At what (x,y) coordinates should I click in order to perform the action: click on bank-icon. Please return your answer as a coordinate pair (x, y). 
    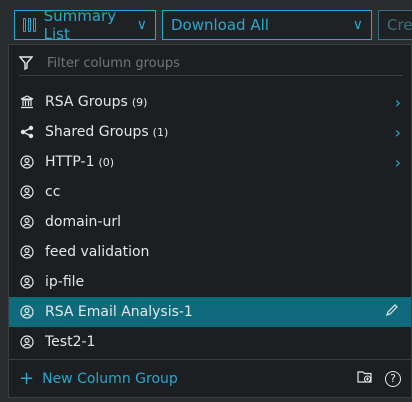
    Looking at the image, I should click on (27, 102).